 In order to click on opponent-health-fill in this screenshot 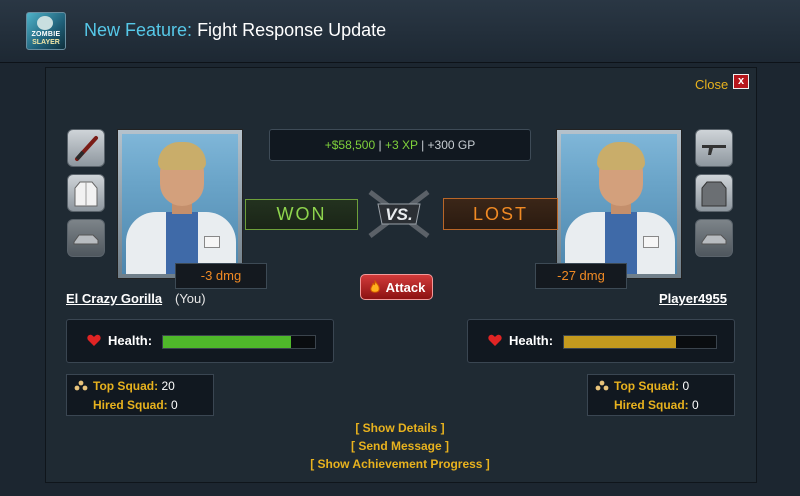, I will do `click(620, 342)`.